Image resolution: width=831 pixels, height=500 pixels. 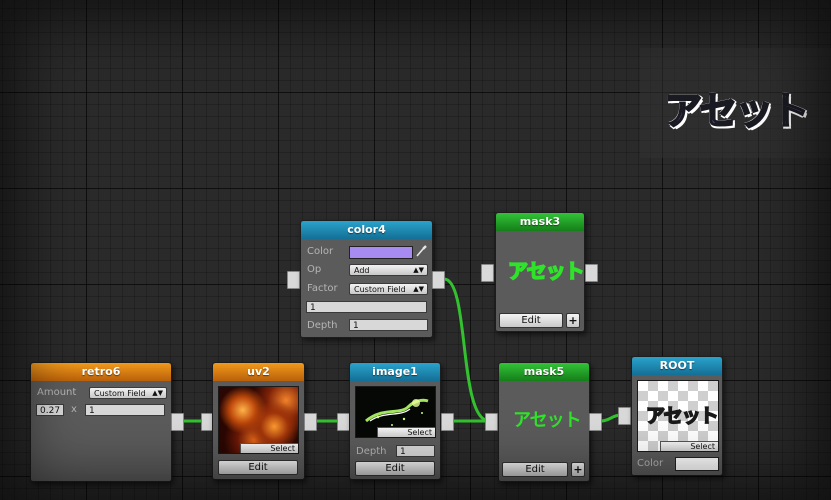 What do you see at coordinates (322, 325) in the screenshot?
I see `depth-label: Depth` at bounding box center [322, 325].